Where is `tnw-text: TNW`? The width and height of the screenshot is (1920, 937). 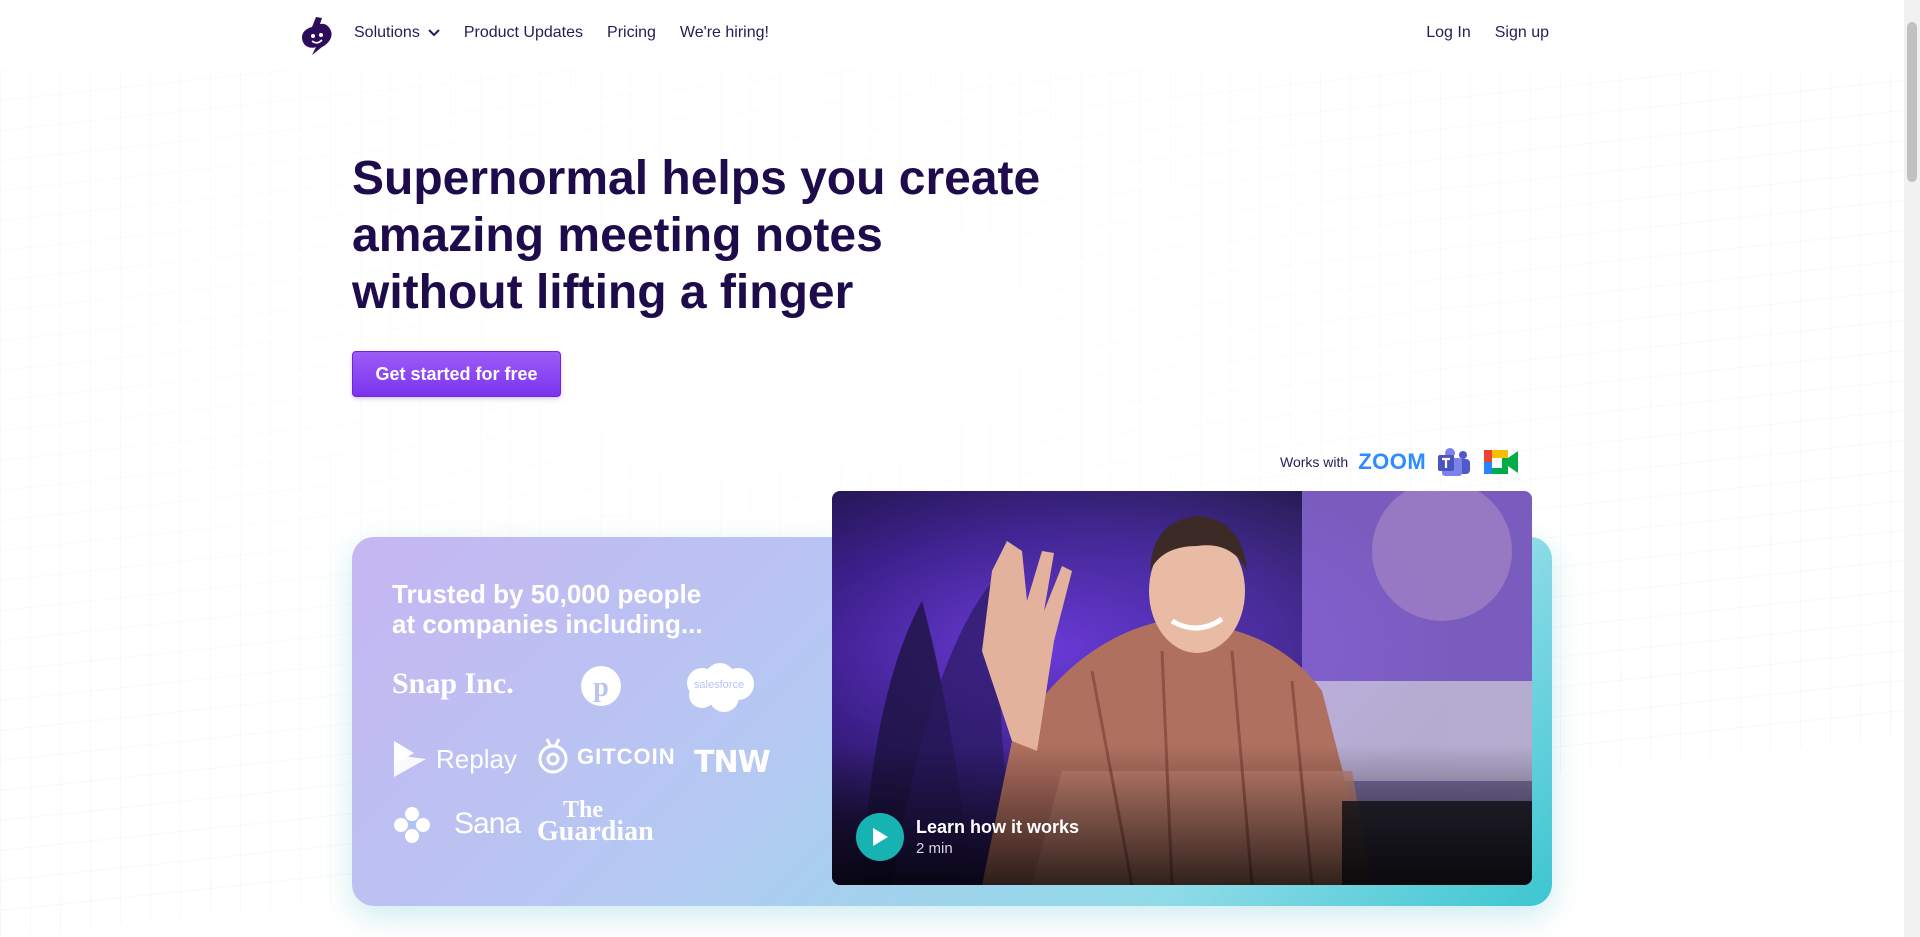
tnw-text: TNW is located at coordinates (732, 762).